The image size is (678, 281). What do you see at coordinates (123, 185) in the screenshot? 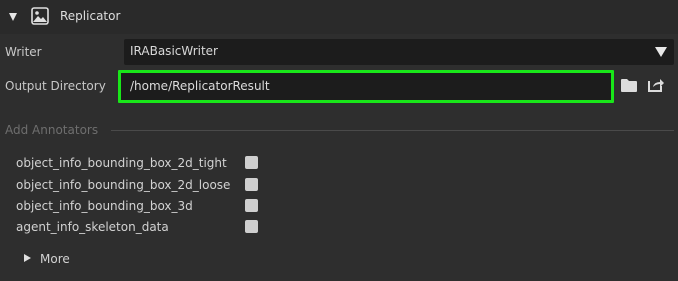
I see `annotator-label: object_info_bounding_box_2d_loose` at bounding box center [123, 185].